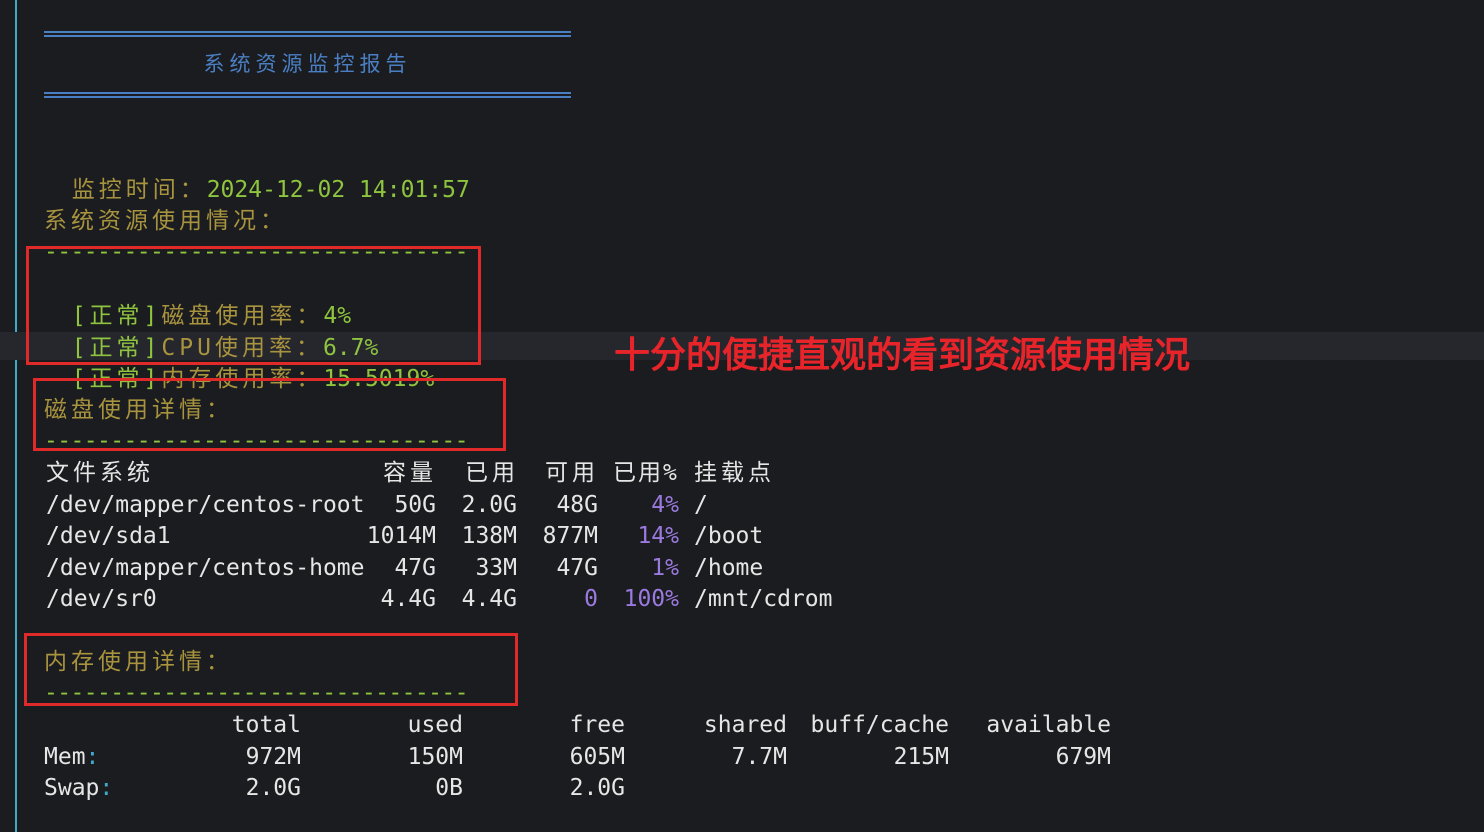  What do you see at coordinates (415, 568) in the screenshot?
I see `disk-cell-size: 47G` at bounding box center [415, 568].